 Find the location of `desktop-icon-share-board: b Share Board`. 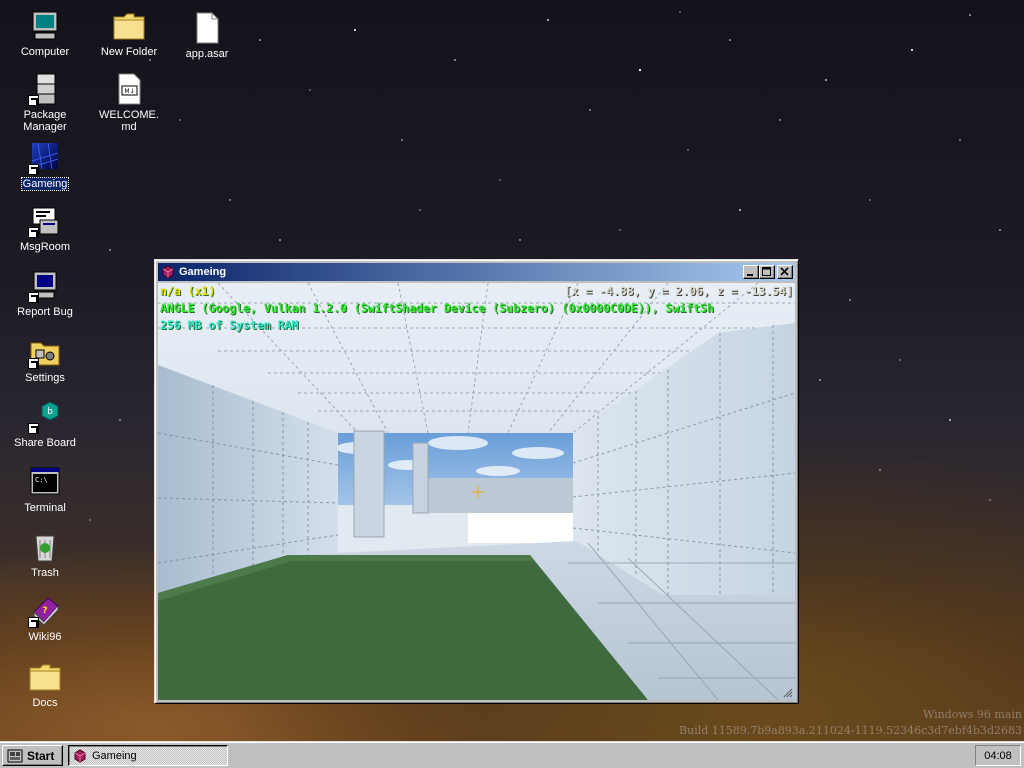

desktop-icon-share-board: b Share Board is located at coordinates (45, 424).